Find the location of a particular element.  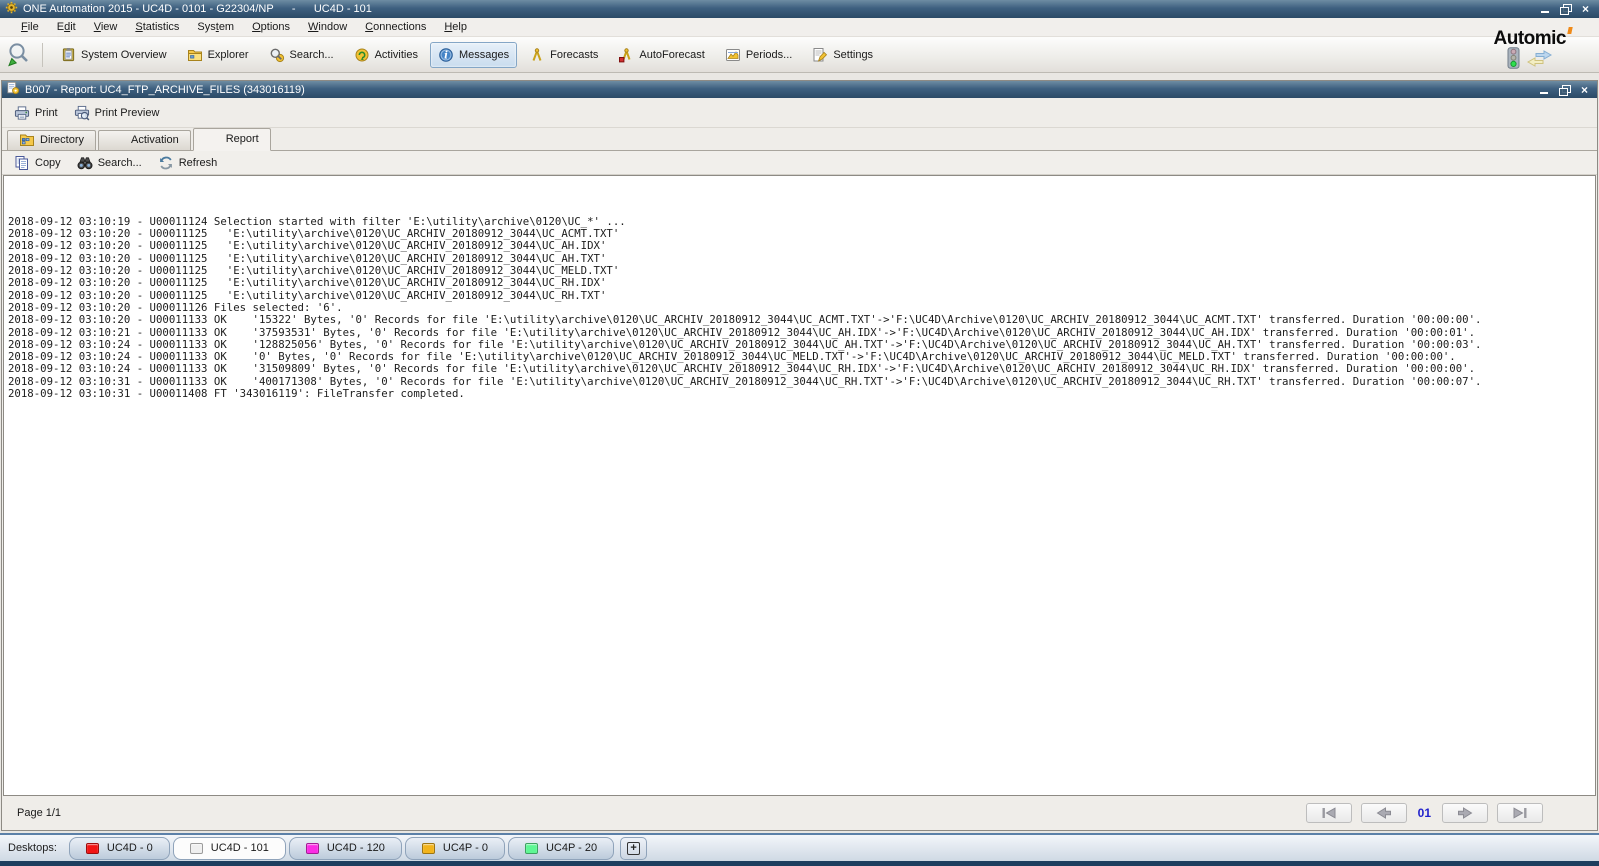

menu-item: File is located at coordinates (30, 27).